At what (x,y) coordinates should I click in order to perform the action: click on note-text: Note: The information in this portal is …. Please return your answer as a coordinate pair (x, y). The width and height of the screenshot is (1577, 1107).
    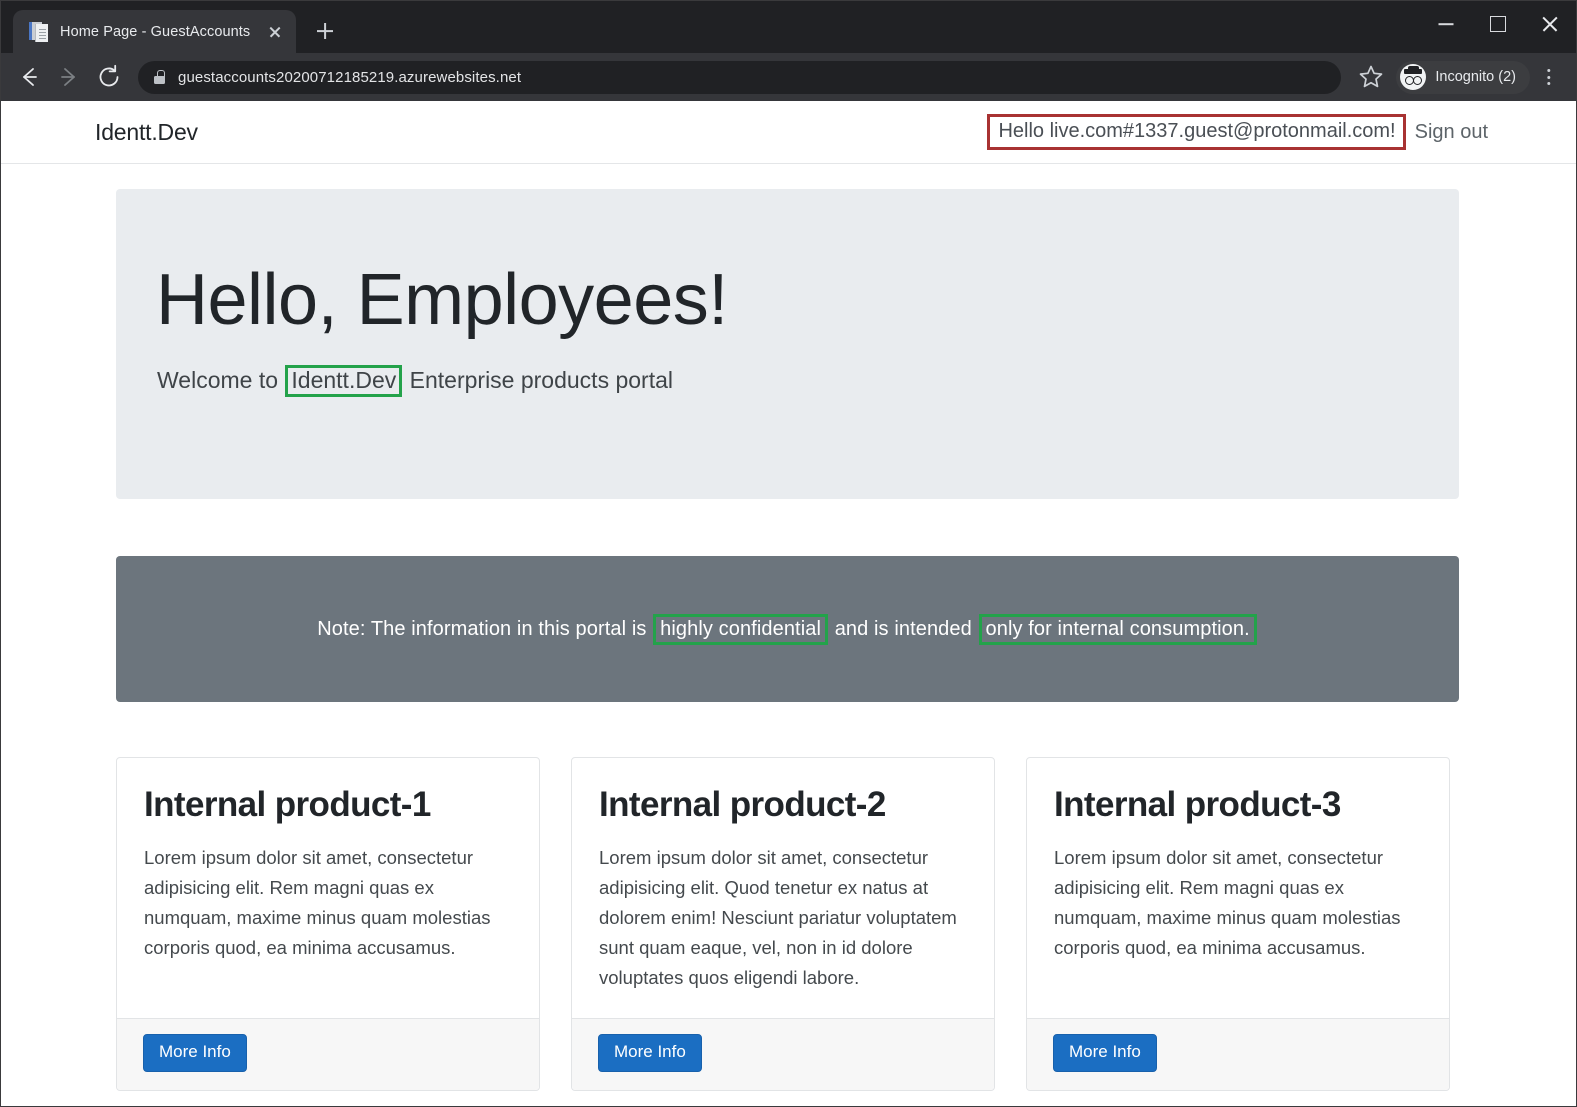
    Looking at the image, I should click on (787, 629).